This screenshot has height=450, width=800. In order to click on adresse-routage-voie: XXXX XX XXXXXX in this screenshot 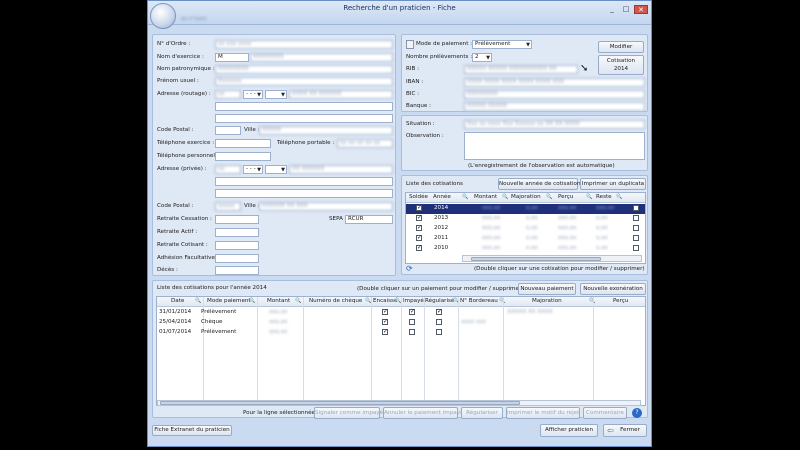, I will do `click(341, 94)`.